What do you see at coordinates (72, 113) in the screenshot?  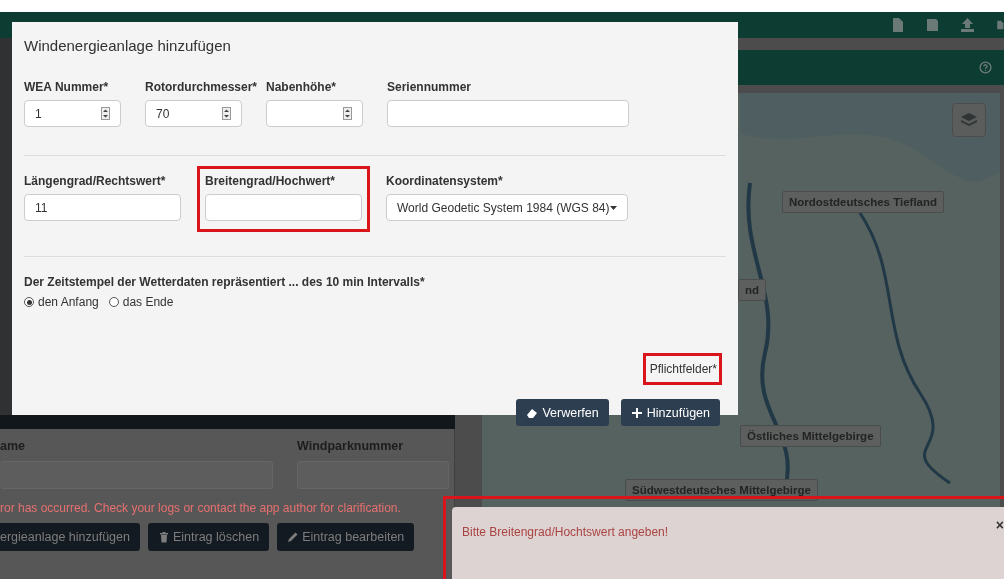 I see `number-field: 1` at bounding box center [72, 113].